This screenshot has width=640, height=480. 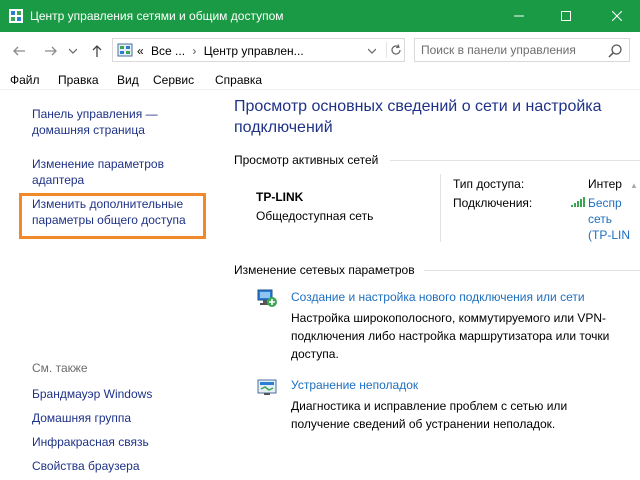 I want to click on search-icon, so click(x=615, y=51).